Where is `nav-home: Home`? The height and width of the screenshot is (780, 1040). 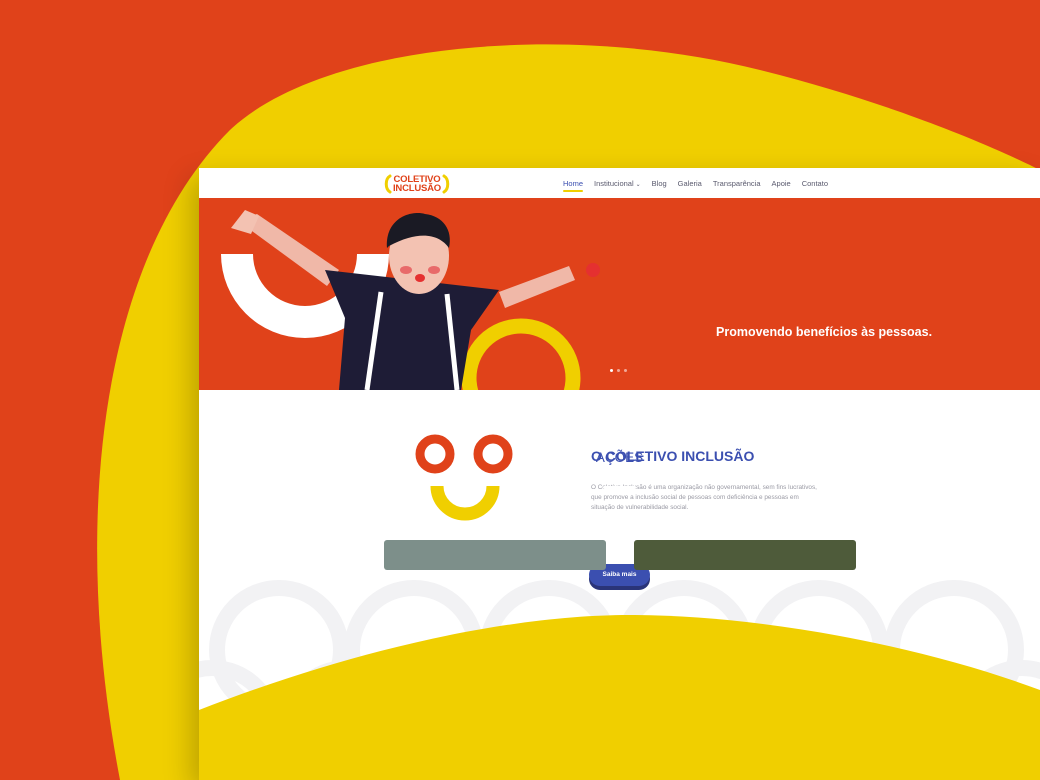 nav-home: Home is located at coordinates (573, 185).